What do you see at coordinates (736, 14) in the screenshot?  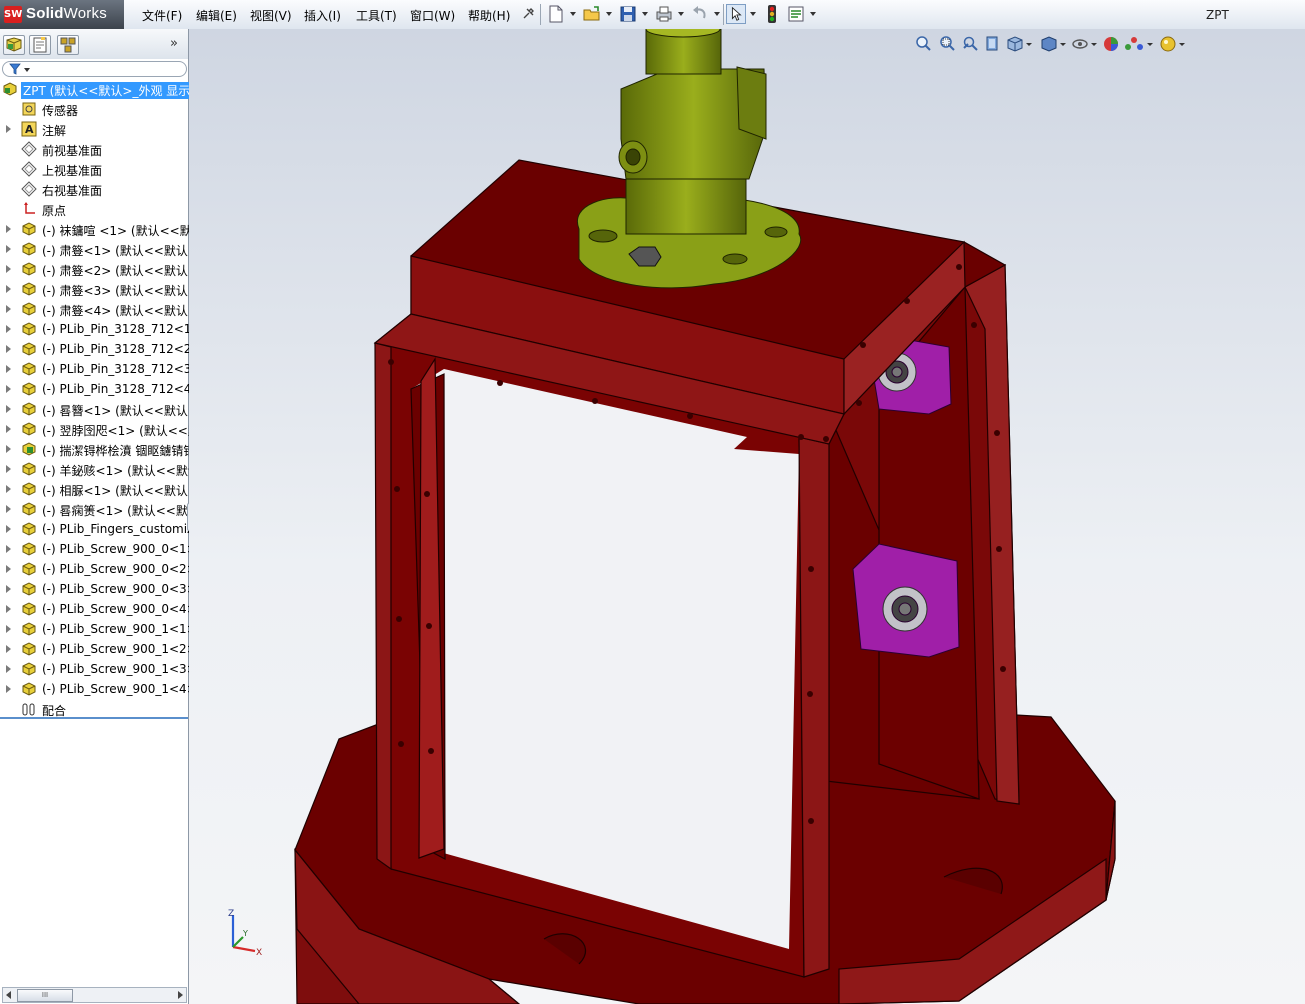 I see `select-arrow-icon` at bounding box center [736, 14].